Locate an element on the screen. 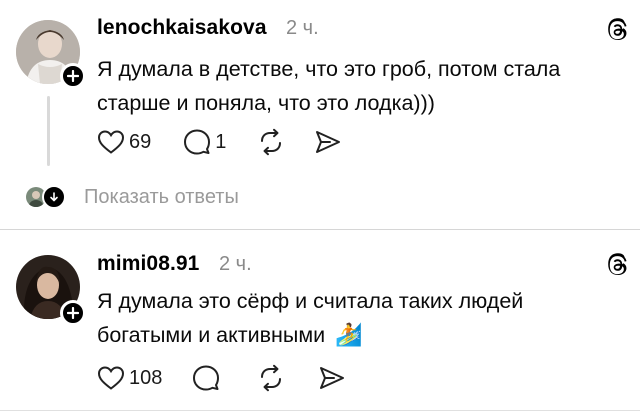 This screenshot has width=640, height=413. post-text-line-1: Я думала это сёрф и считала таких людей is located at coordinates (310, 301).